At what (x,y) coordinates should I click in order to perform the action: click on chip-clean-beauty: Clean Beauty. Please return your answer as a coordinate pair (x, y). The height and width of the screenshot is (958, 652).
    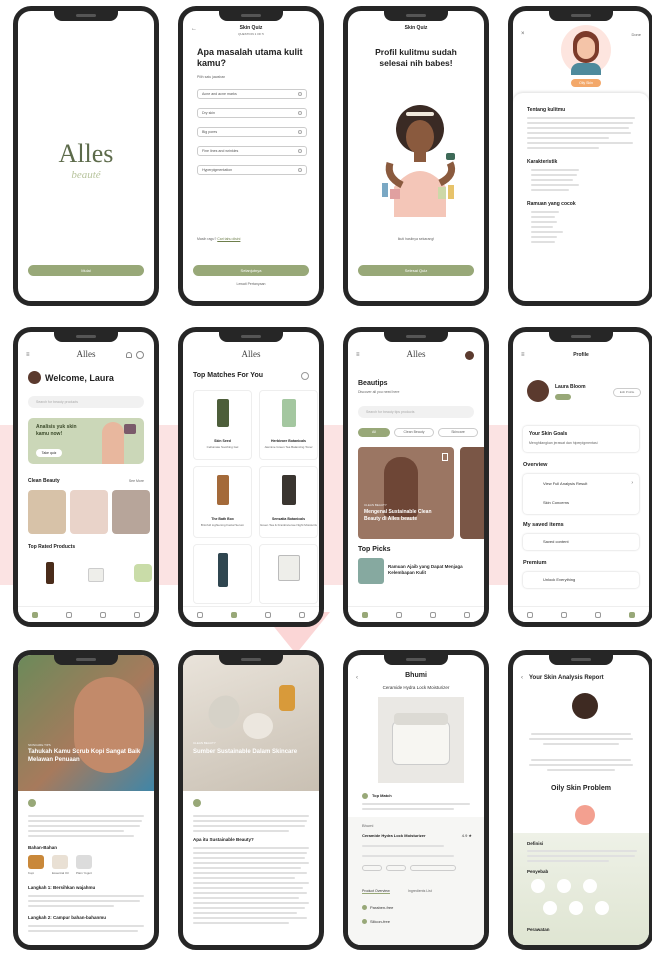
    Looking at the image, I should click on (414, 432).